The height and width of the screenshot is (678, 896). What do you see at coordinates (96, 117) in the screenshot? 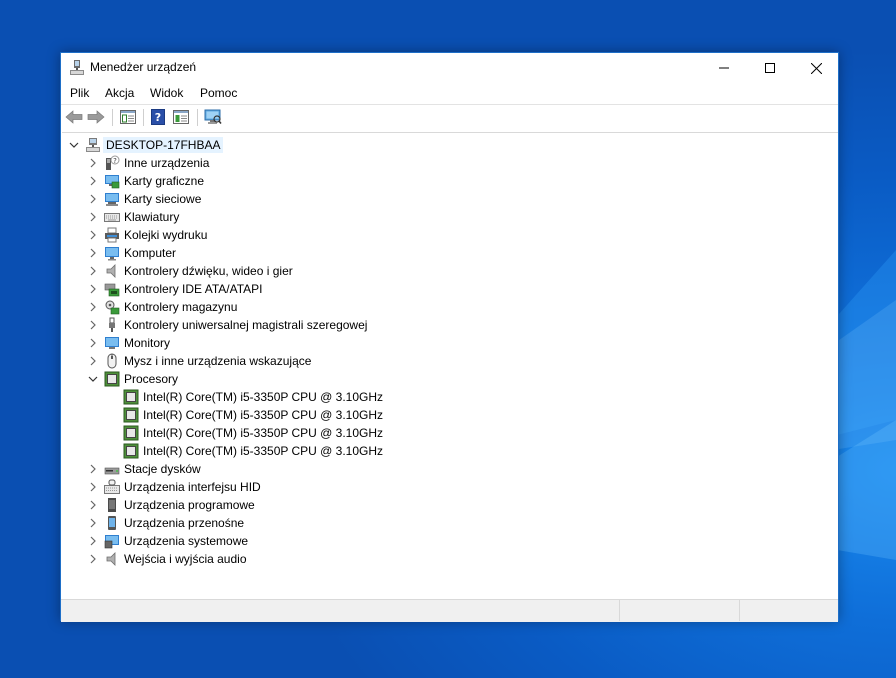
I see `forward-button` at bounding box center [96, 117].